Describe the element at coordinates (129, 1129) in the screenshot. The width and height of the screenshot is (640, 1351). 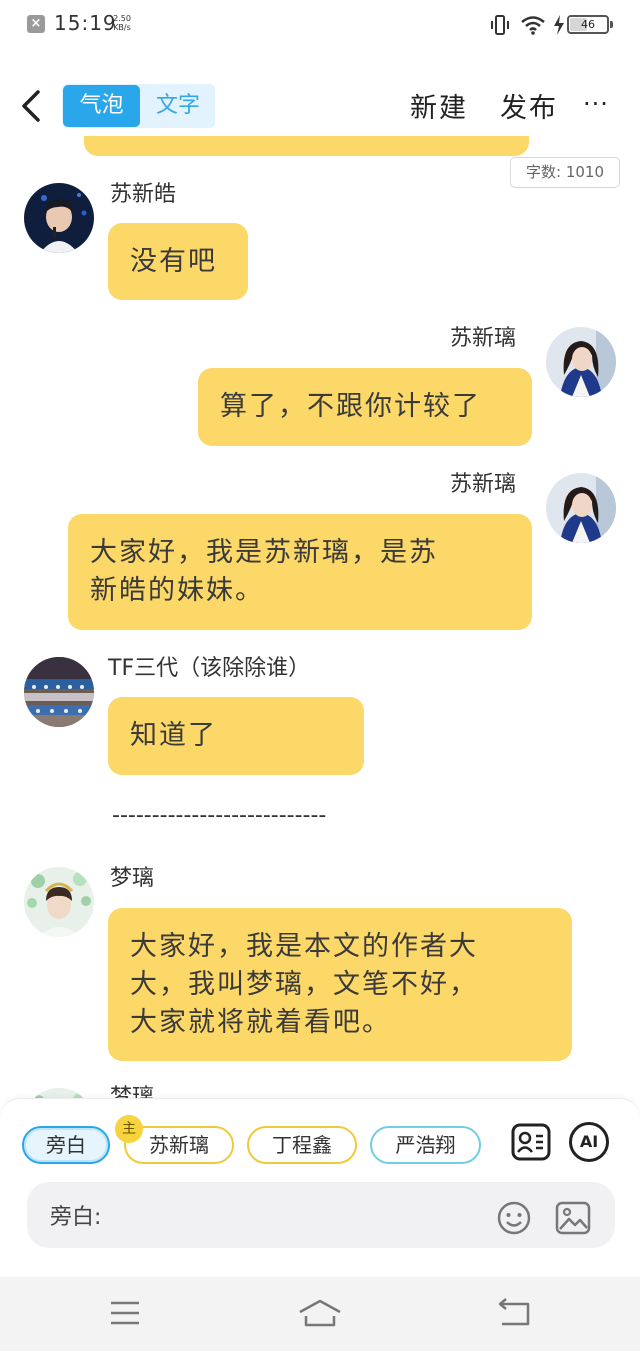
I see `main-character-badge: 主` at that location.